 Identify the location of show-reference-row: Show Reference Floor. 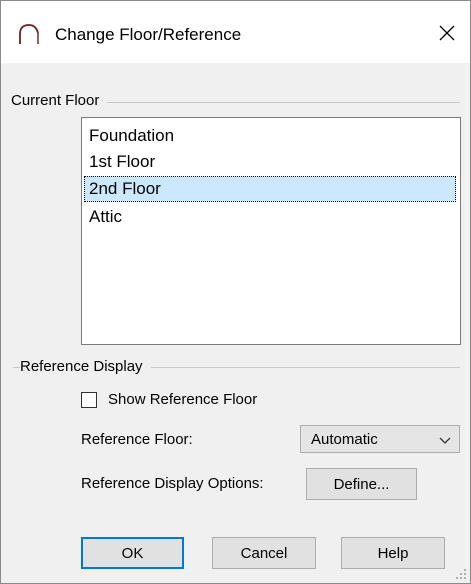
(169, 399).